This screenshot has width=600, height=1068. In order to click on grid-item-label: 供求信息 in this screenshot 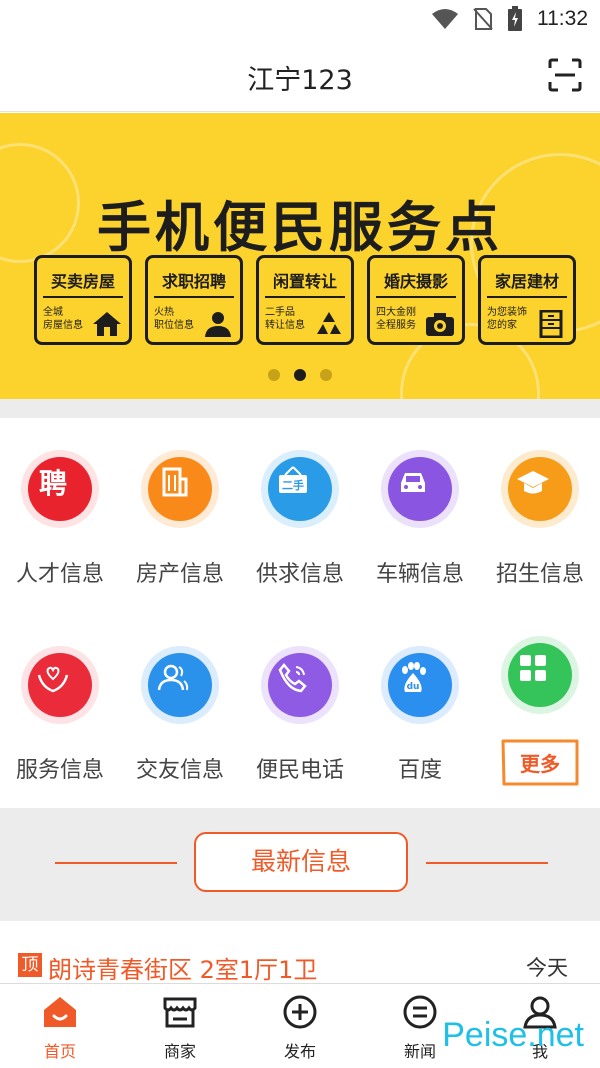, I will do `click(299, 574)`.